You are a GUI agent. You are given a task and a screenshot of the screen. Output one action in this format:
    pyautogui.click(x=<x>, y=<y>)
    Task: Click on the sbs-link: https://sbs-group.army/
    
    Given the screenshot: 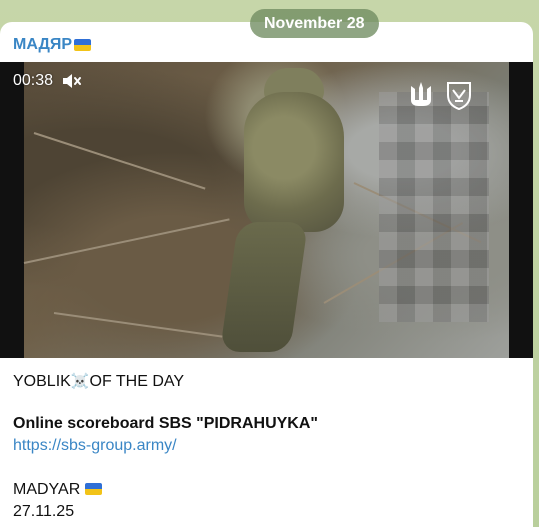 What is the action you would take?
    pyautogui.click(x=95, y=446)
    